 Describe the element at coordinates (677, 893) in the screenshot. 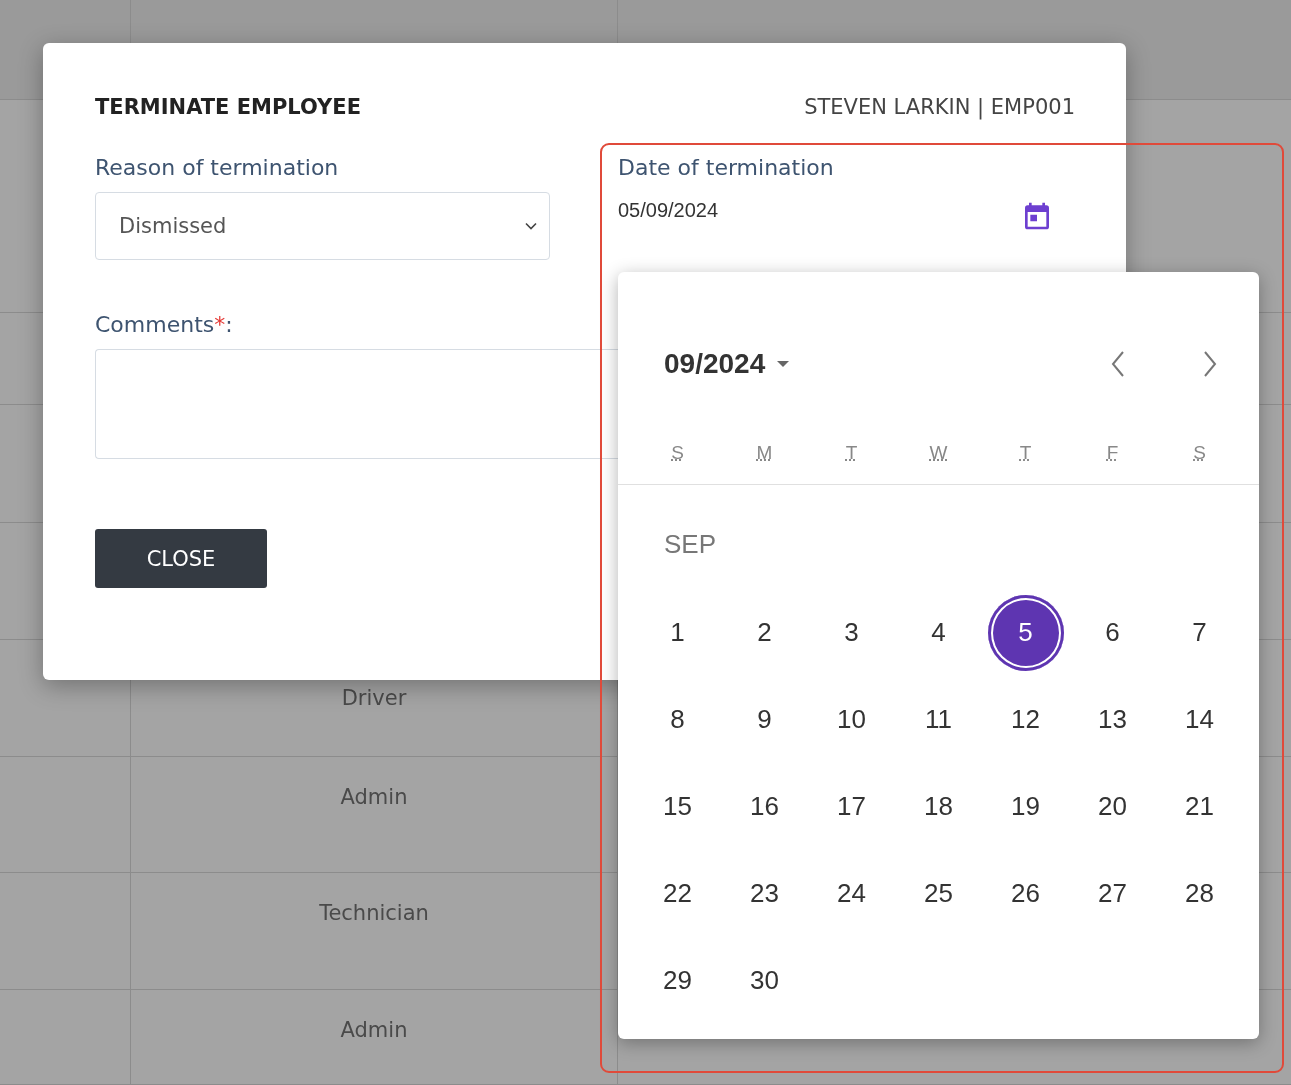

I see `day-button: 22` at that location.